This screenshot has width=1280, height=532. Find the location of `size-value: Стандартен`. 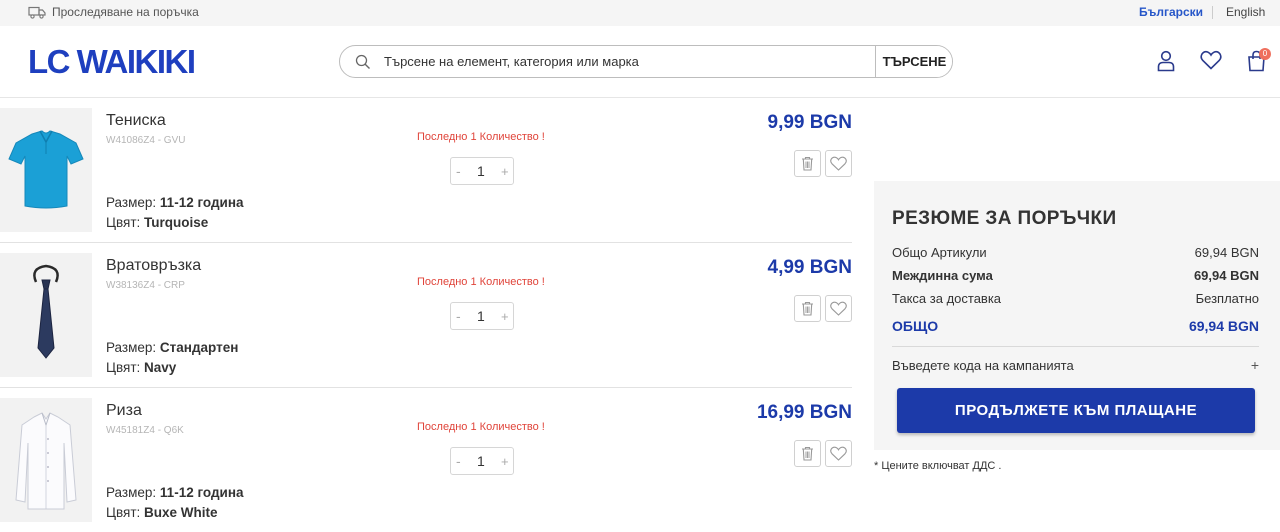

size-value: Стандартен is located at coordinates (199, 347).